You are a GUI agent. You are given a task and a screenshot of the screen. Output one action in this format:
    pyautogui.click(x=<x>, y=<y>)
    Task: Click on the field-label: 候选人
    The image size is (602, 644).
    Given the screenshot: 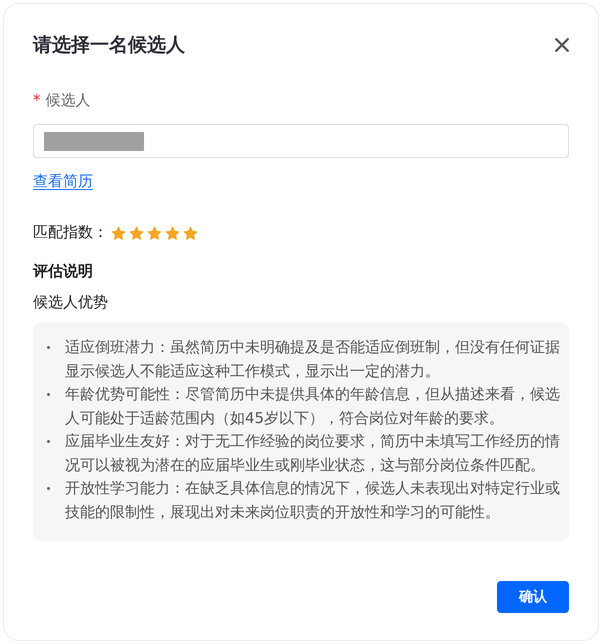 What is the action you would take?
    pyautogui.click(x=68, y=100)
    